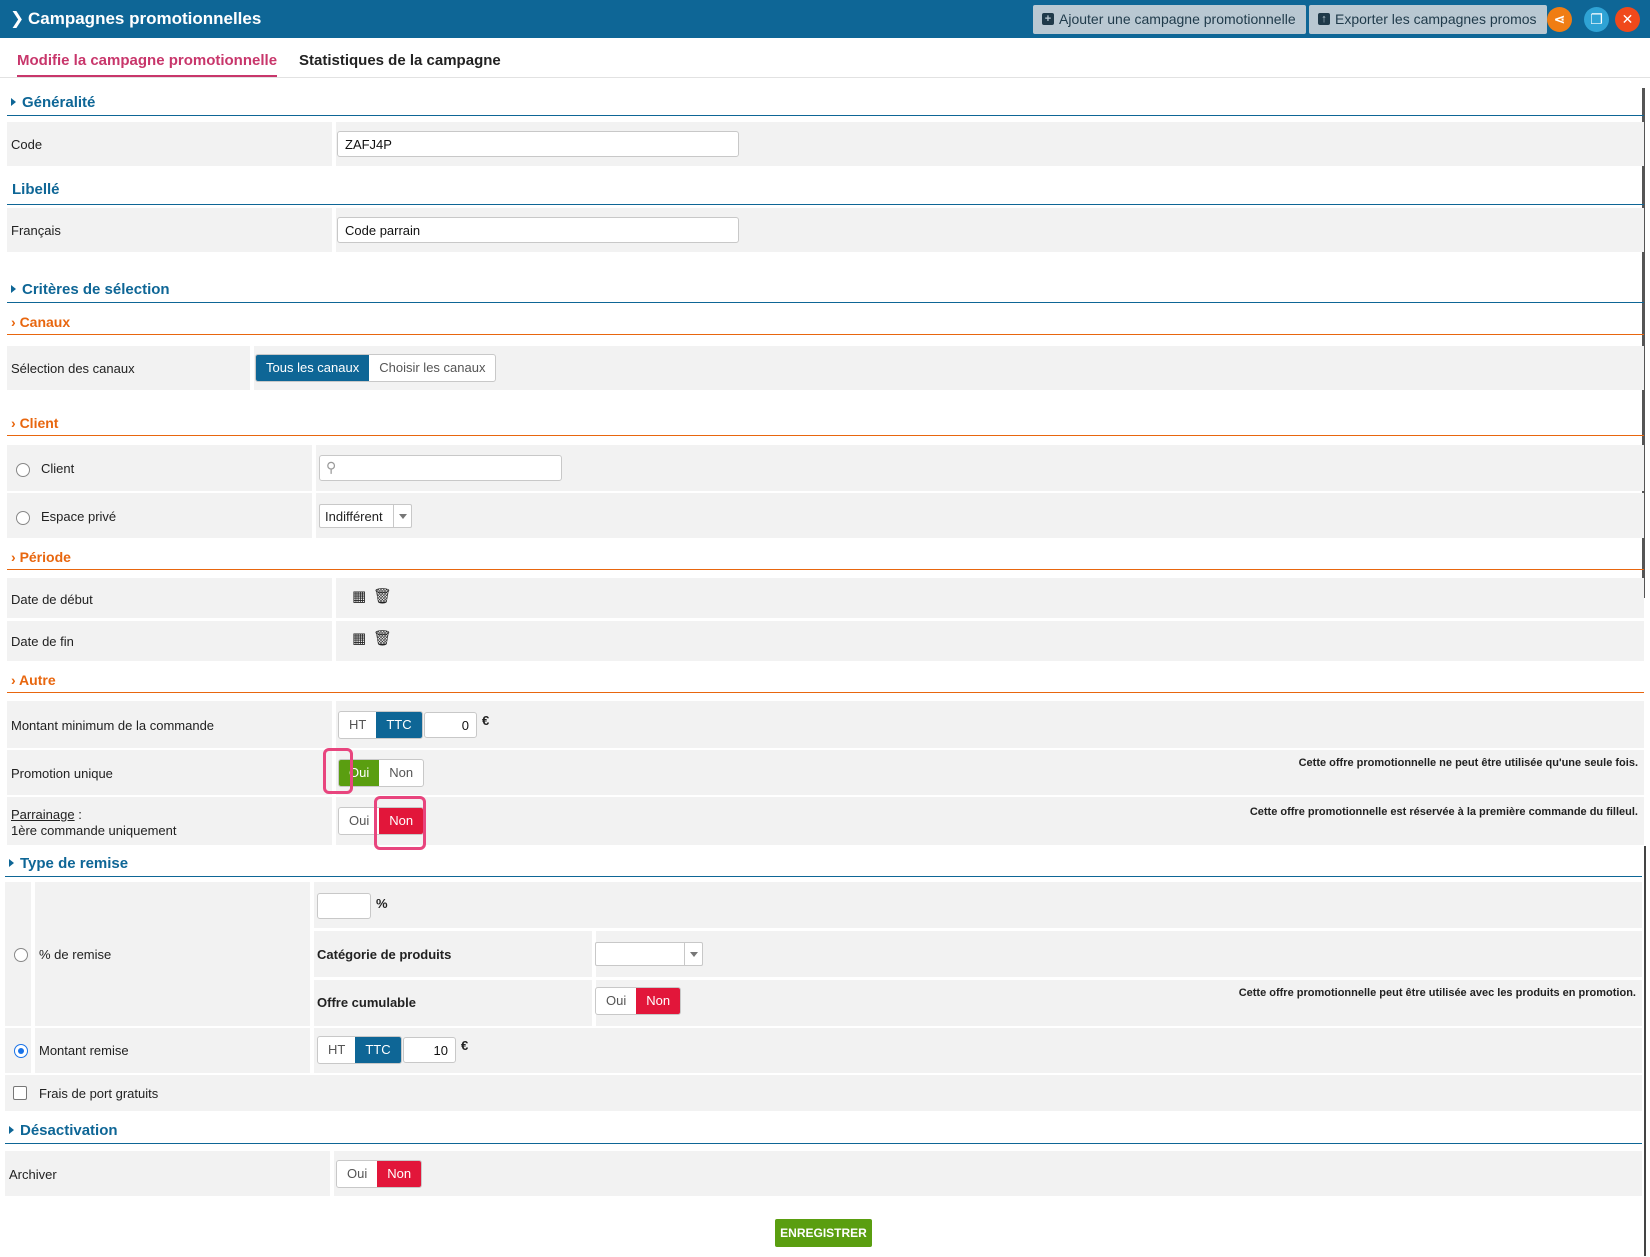 This screenshot has height=1257, width=1650. What do you see at coordinates (1596, 19) in the screenshot?
I see `copy-window-icon: ❐` at bounding box center [1596, 19].